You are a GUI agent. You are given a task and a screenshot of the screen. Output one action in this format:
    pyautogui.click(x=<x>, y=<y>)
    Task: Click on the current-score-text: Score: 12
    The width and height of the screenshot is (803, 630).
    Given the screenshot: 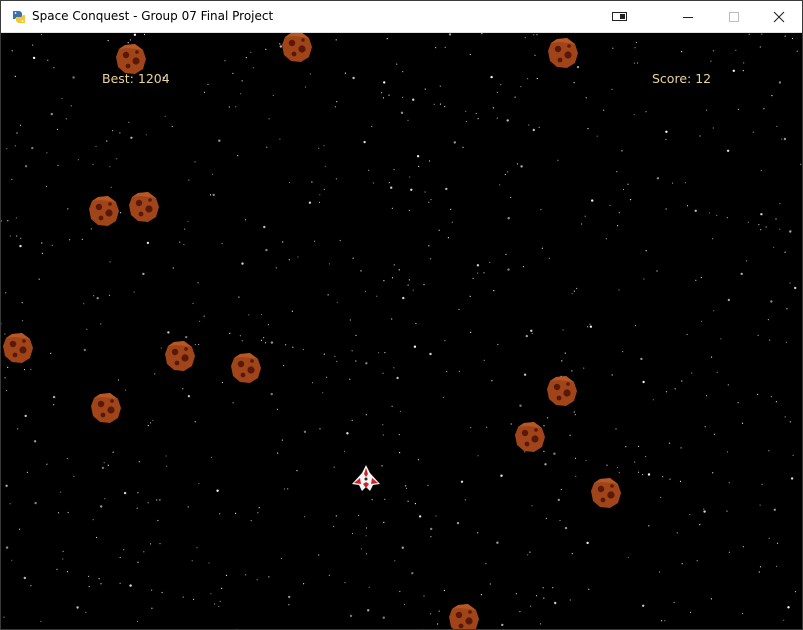 What is the action you would take?
    pyautogui.click(x=682, y=78)
    